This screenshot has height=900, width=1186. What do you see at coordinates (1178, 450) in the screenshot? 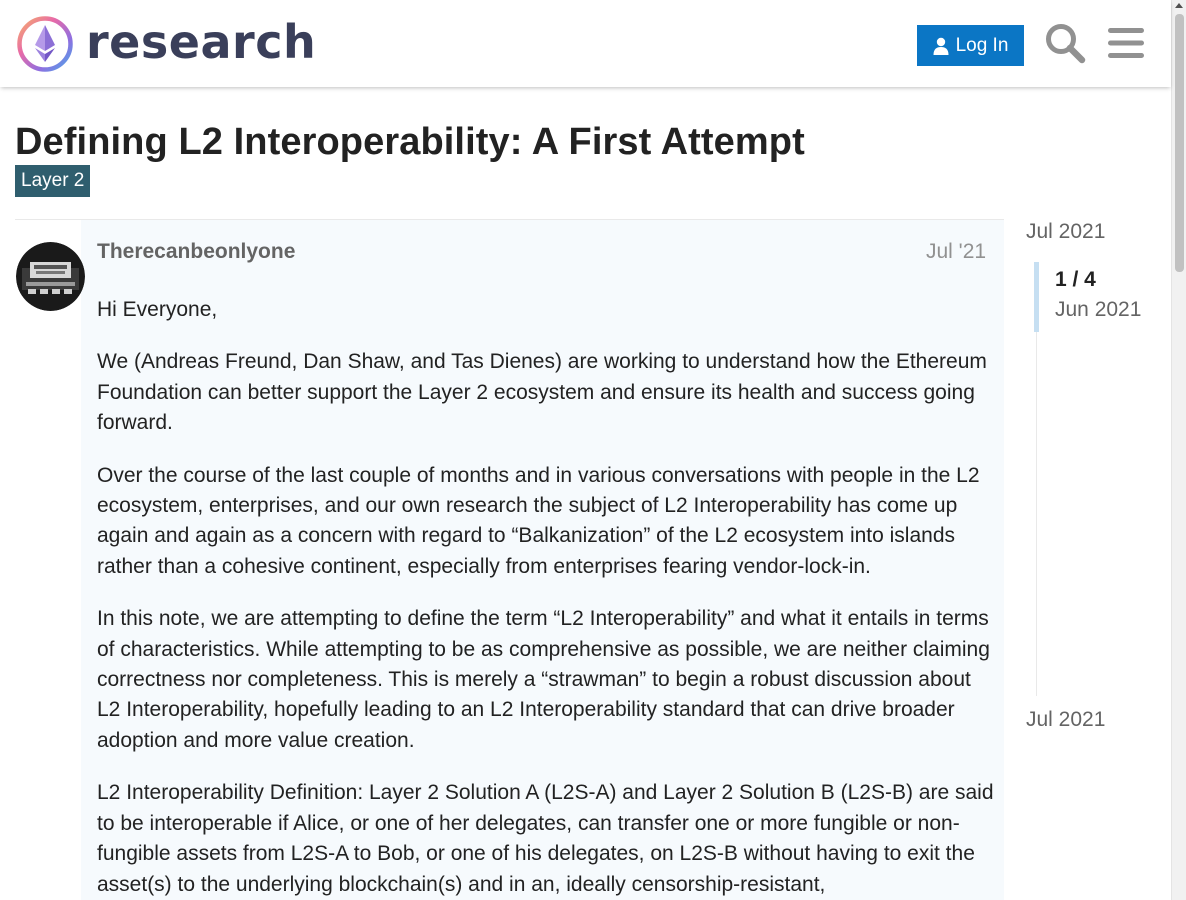
I see `page-scrollbar` at bounding box center [1178, 450].